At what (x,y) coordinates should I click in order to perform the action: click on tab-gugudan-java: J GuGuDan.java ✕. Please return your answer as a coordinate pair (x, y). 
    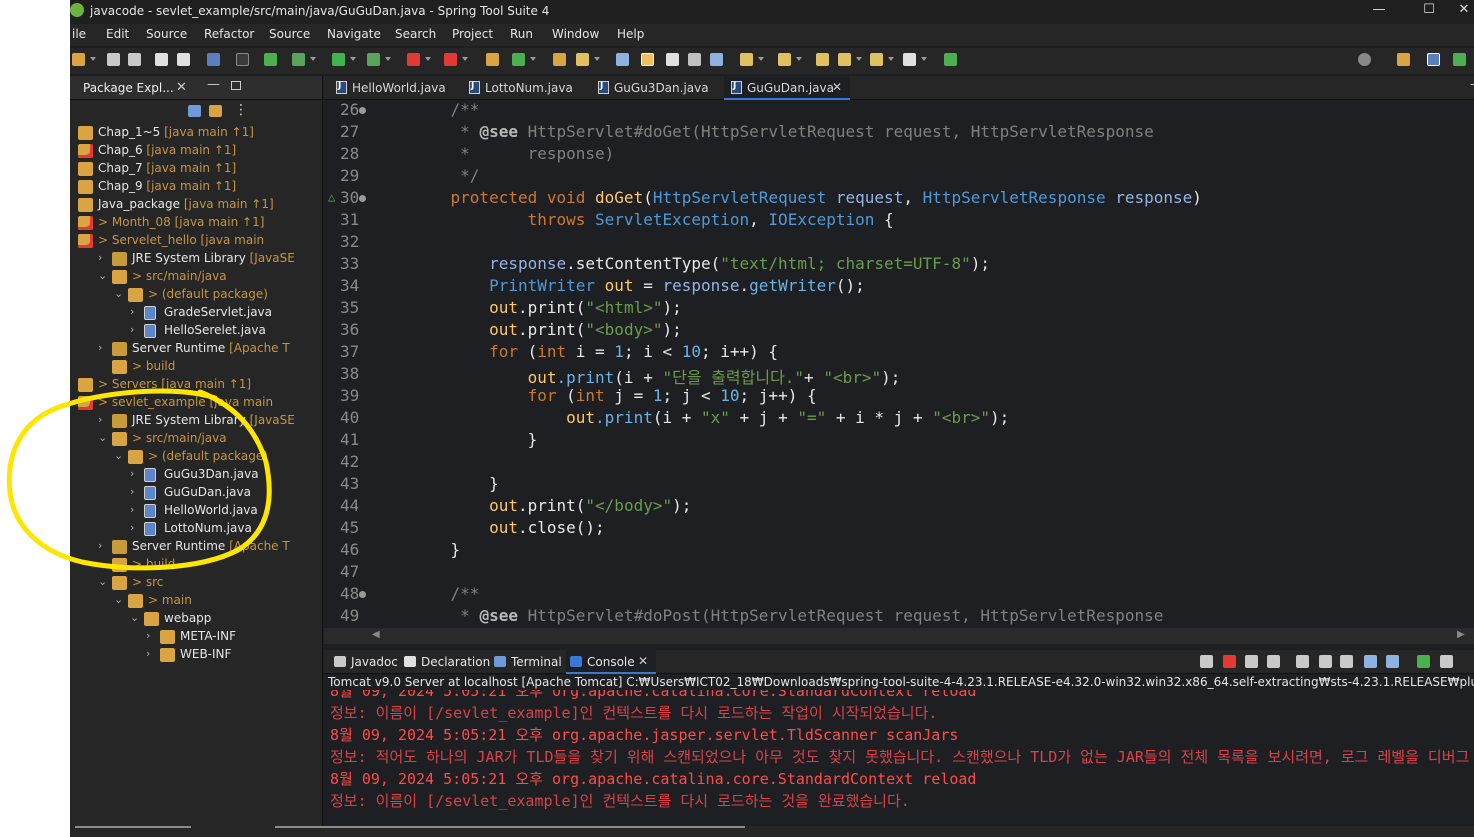
    Looking at the image, I should click on (787, 88).